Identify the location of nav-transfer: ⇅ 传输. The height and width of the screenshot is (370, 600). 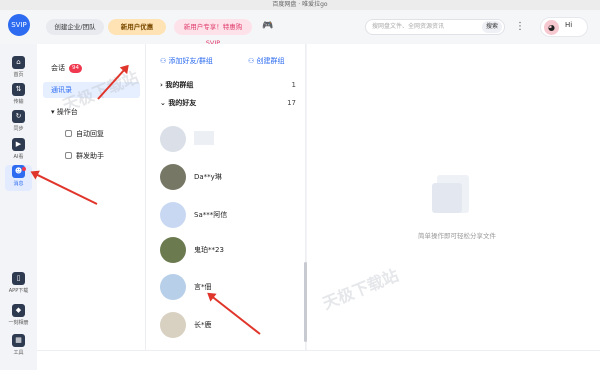
(18, 96).